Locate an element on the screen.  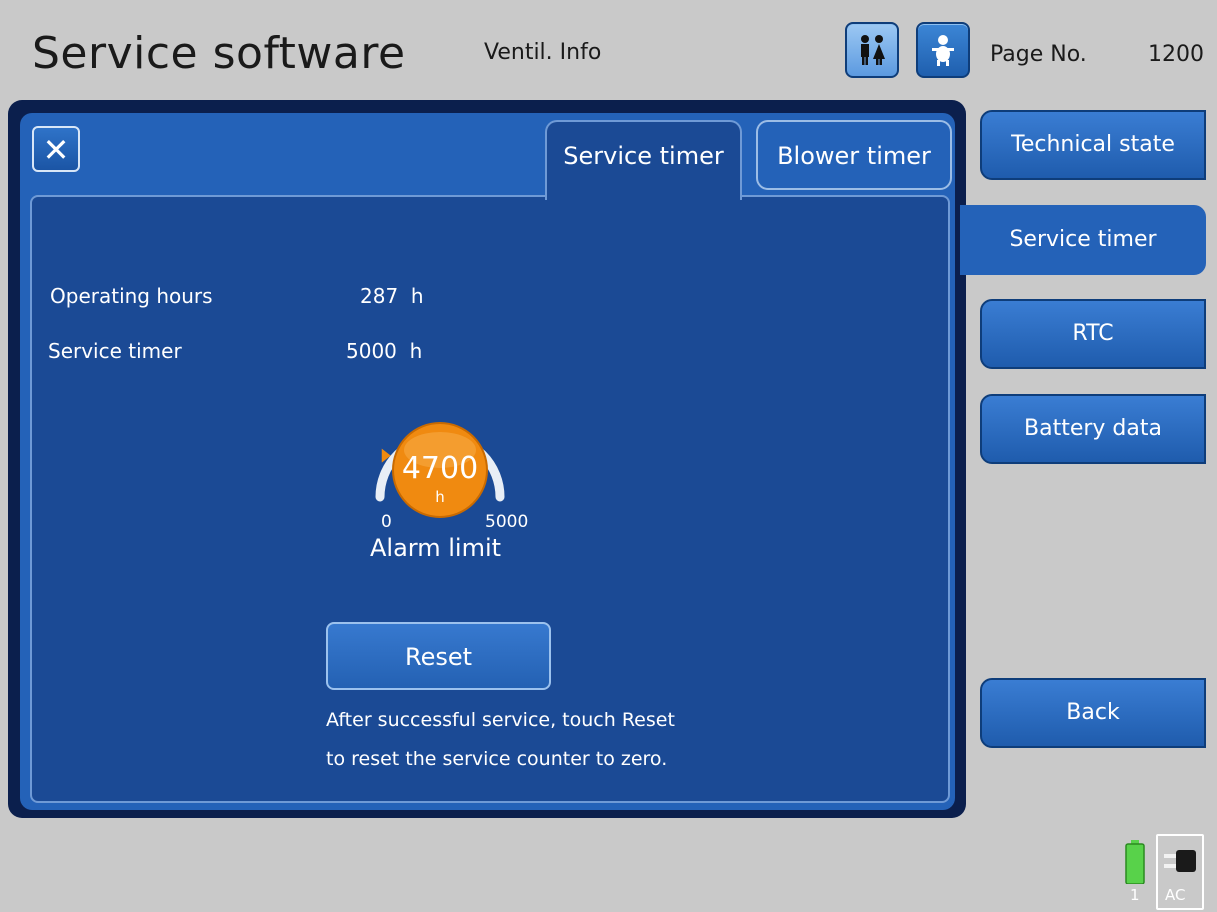
tab-service-timer: Service timer is located at coordinates (643, 160).